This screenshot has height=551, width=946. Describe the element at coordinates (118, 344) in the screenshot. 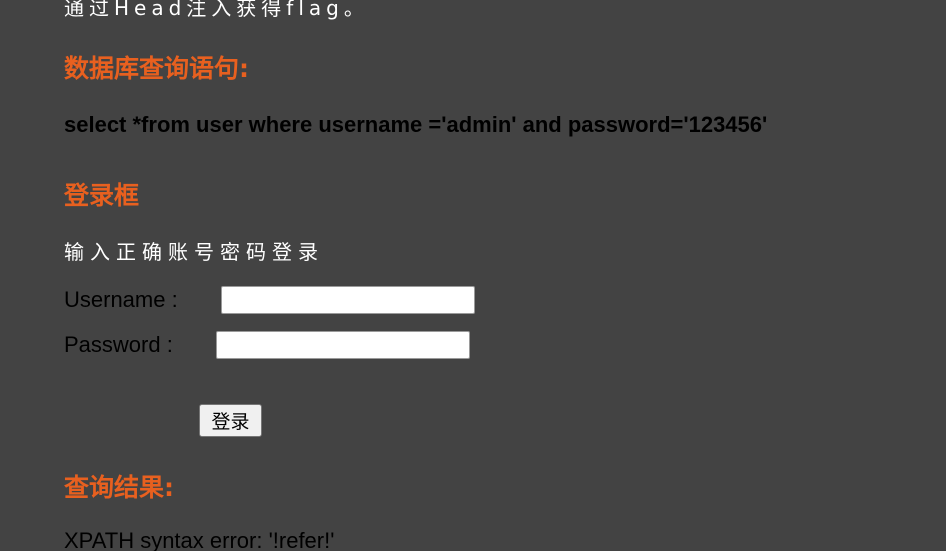

I see `password-label: Password :` at that location.